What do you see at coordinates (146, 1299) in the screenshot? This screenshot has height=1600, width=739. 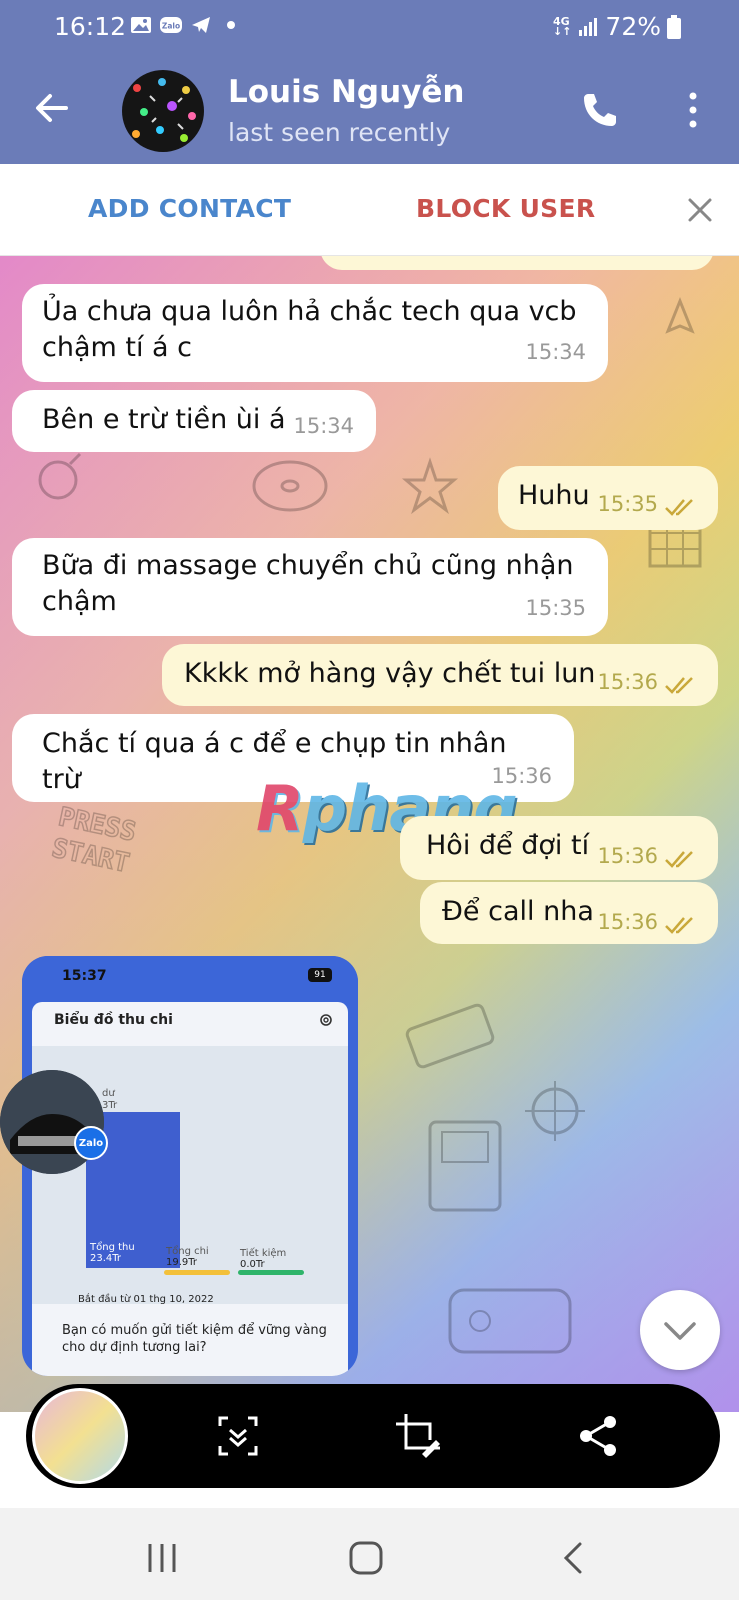 I see `since-date: Bắt đầu từ 01 thg 10, 2022` at bounding box center [146, 1299].